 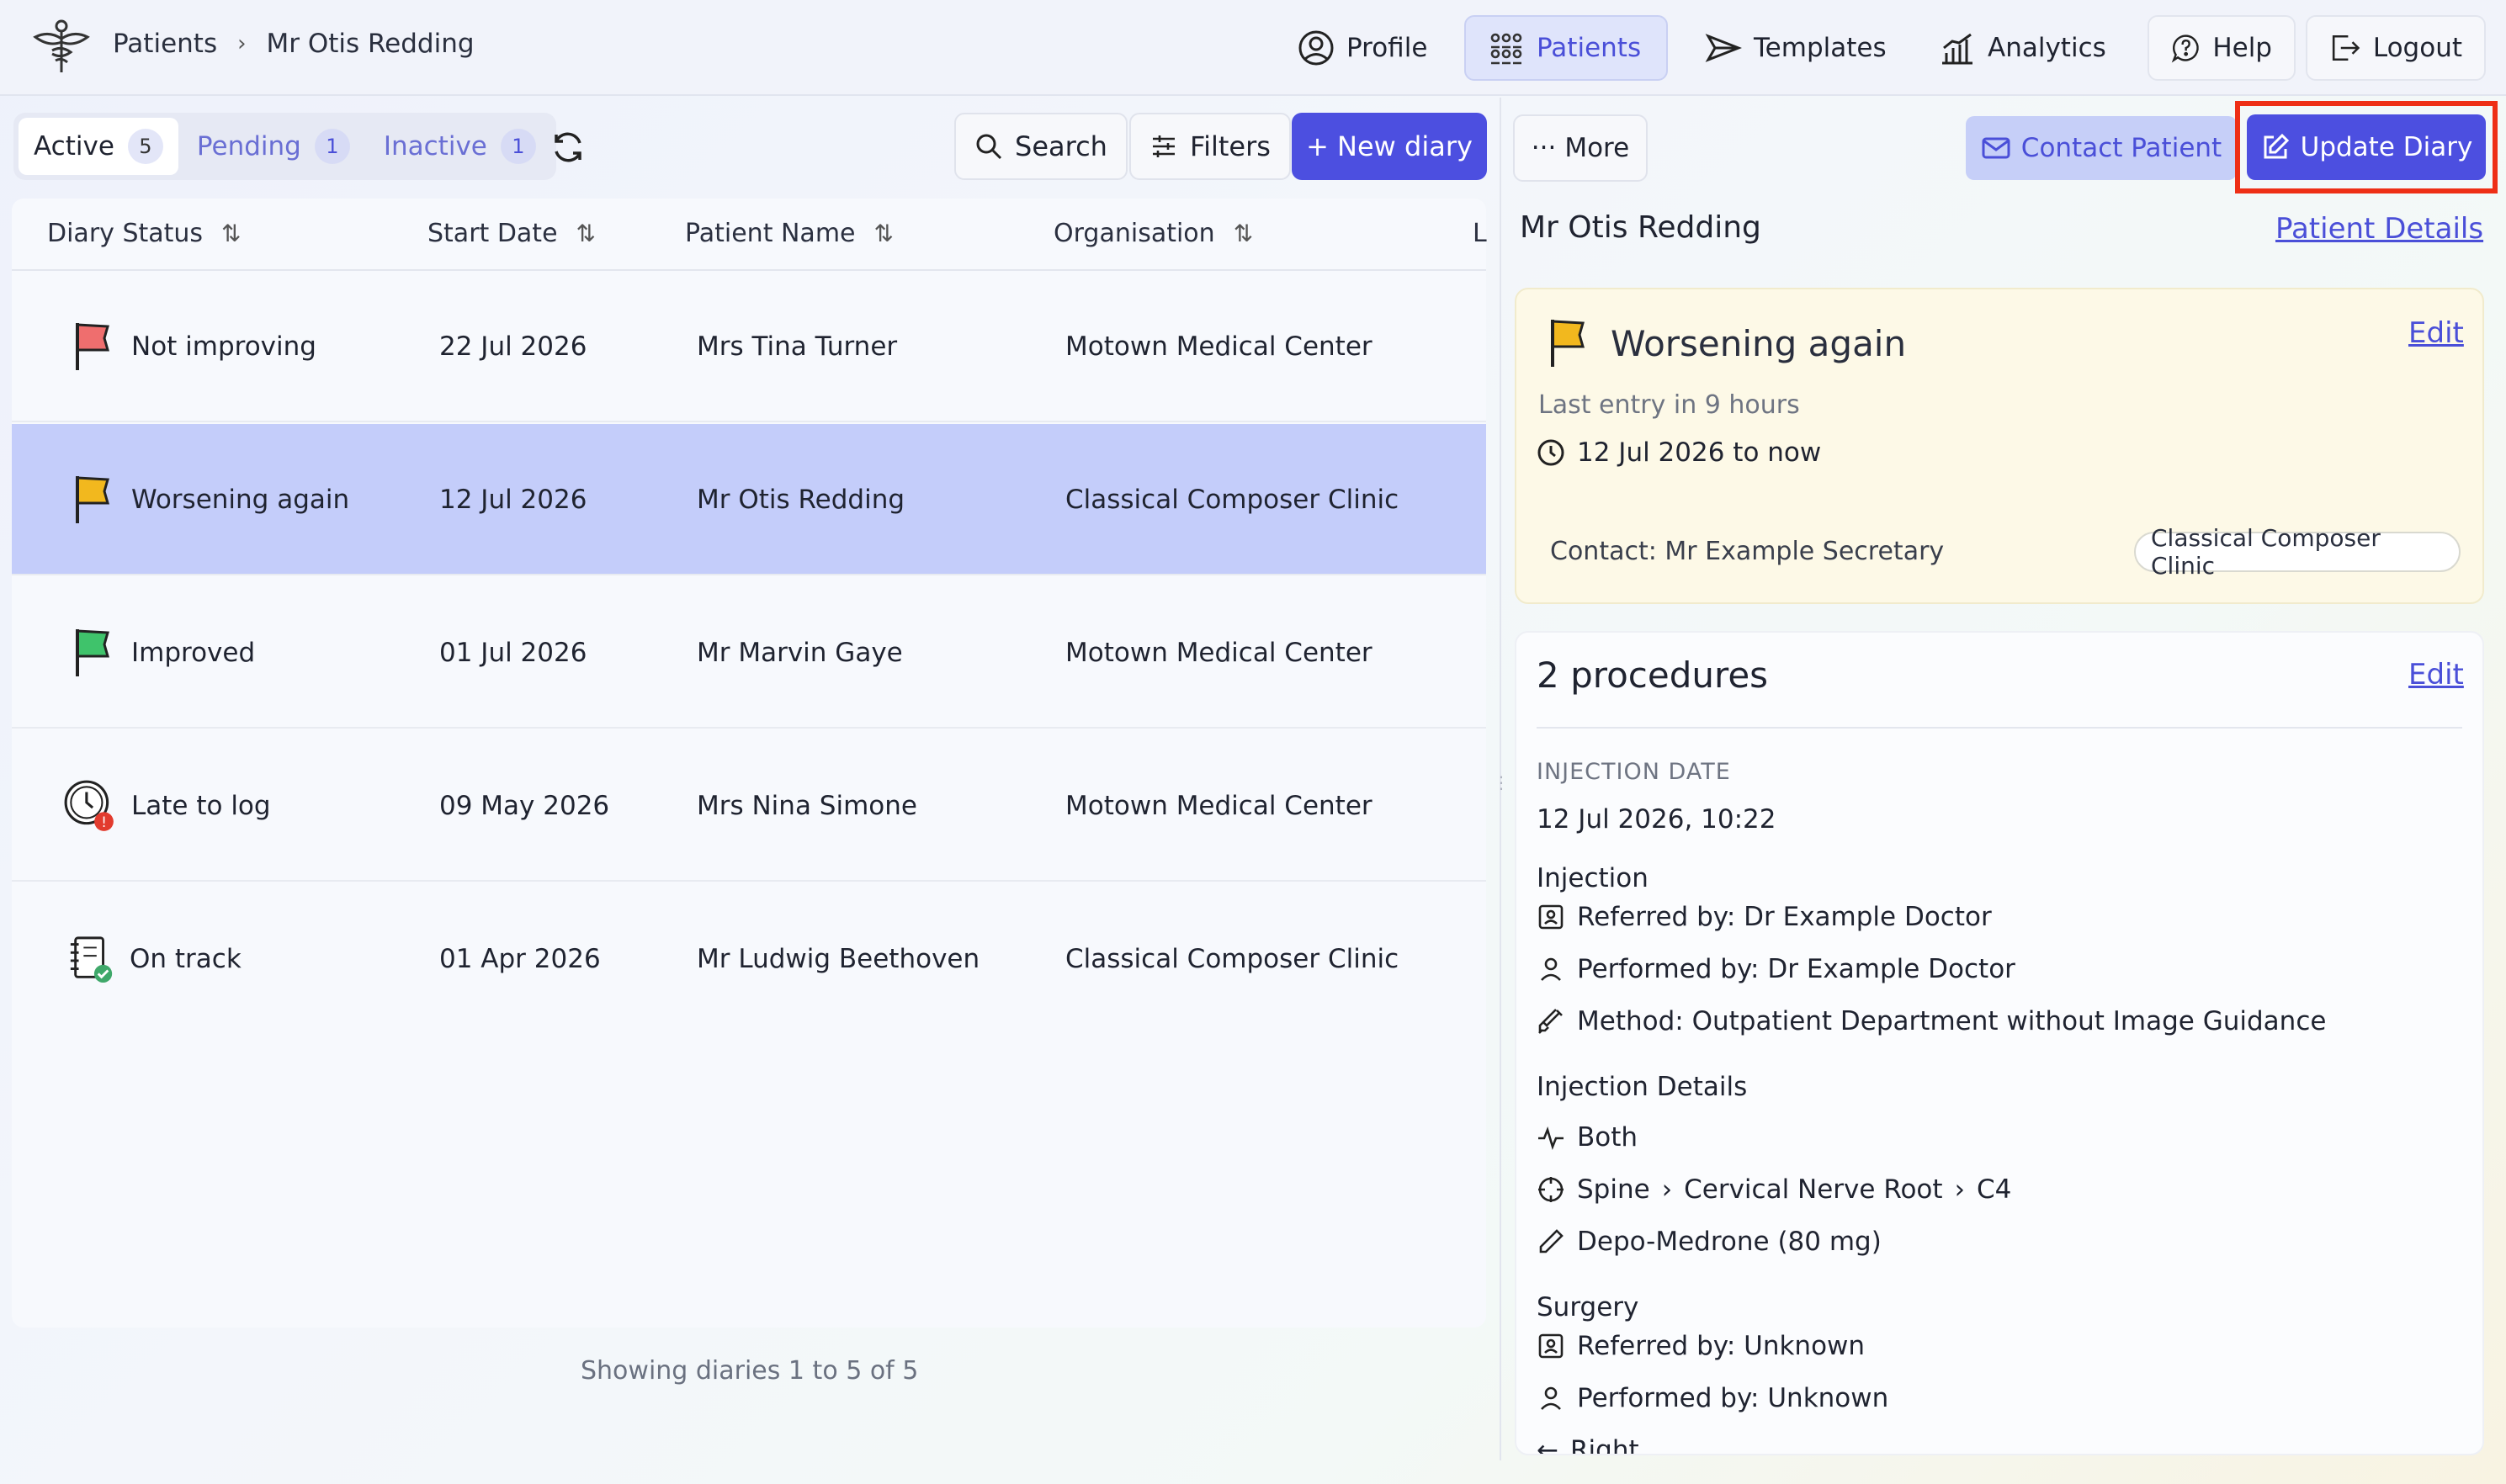 What do you see at coordinates (193, 653) in the screenshot?
I see `status-label: Improved` at bounding box center [193, 653].